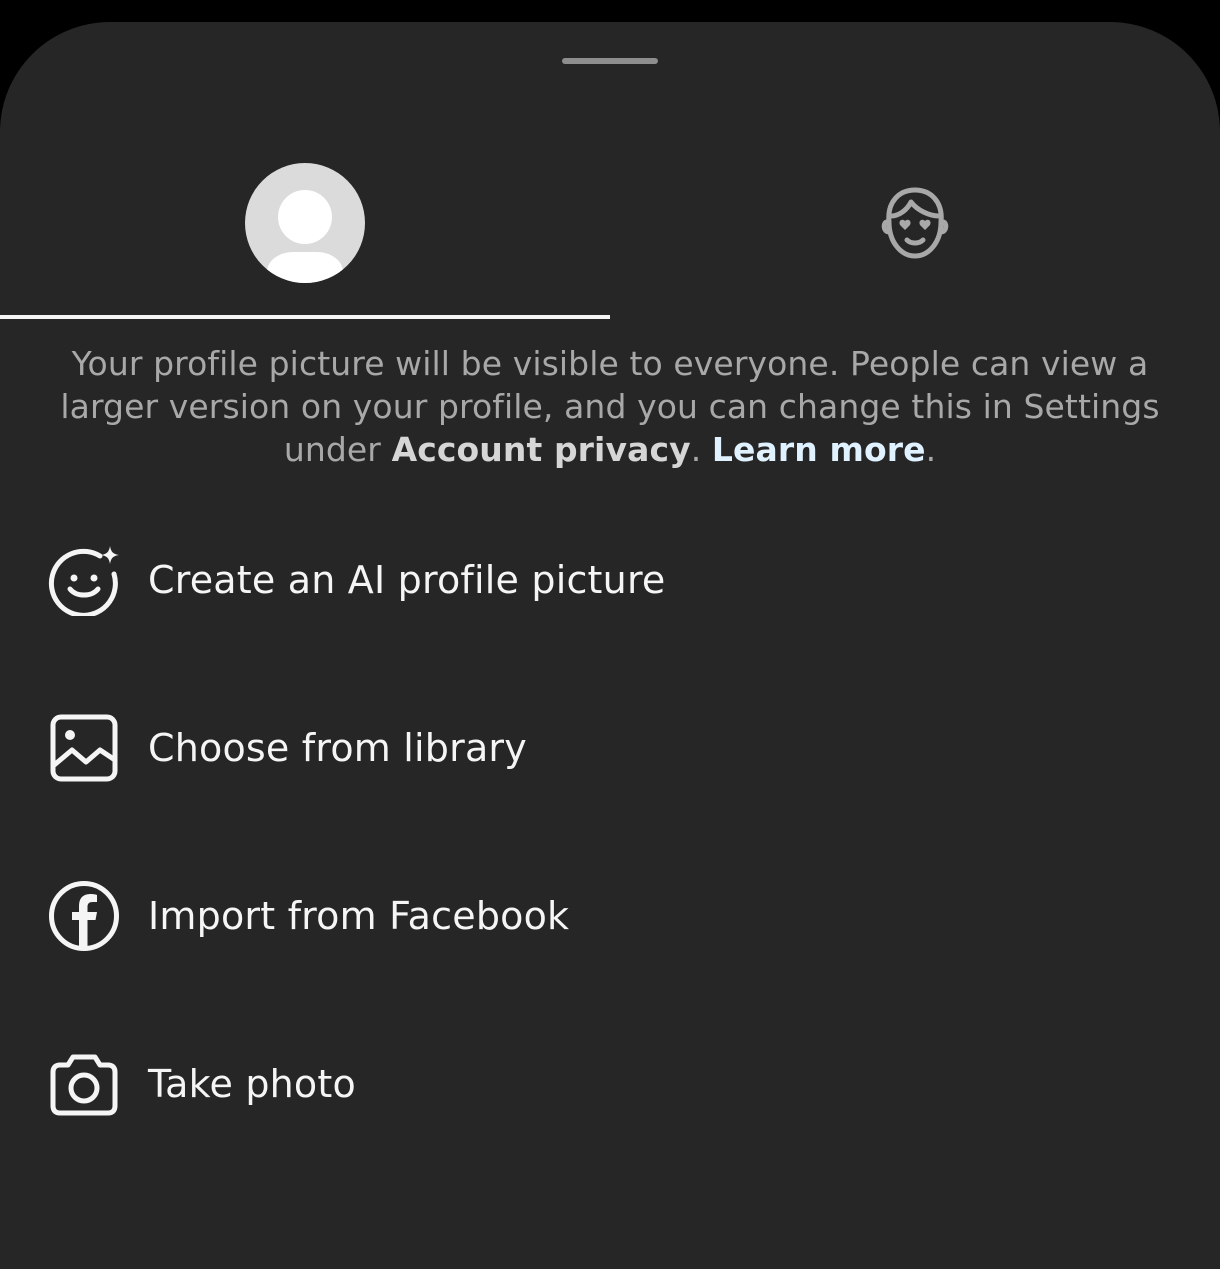 The image size is (1220, 1269). What do you see at coordinates (610, 748) in the screenshot?
I see `choose-from-library-option: Choose from library` at bounding box center [610, 748].